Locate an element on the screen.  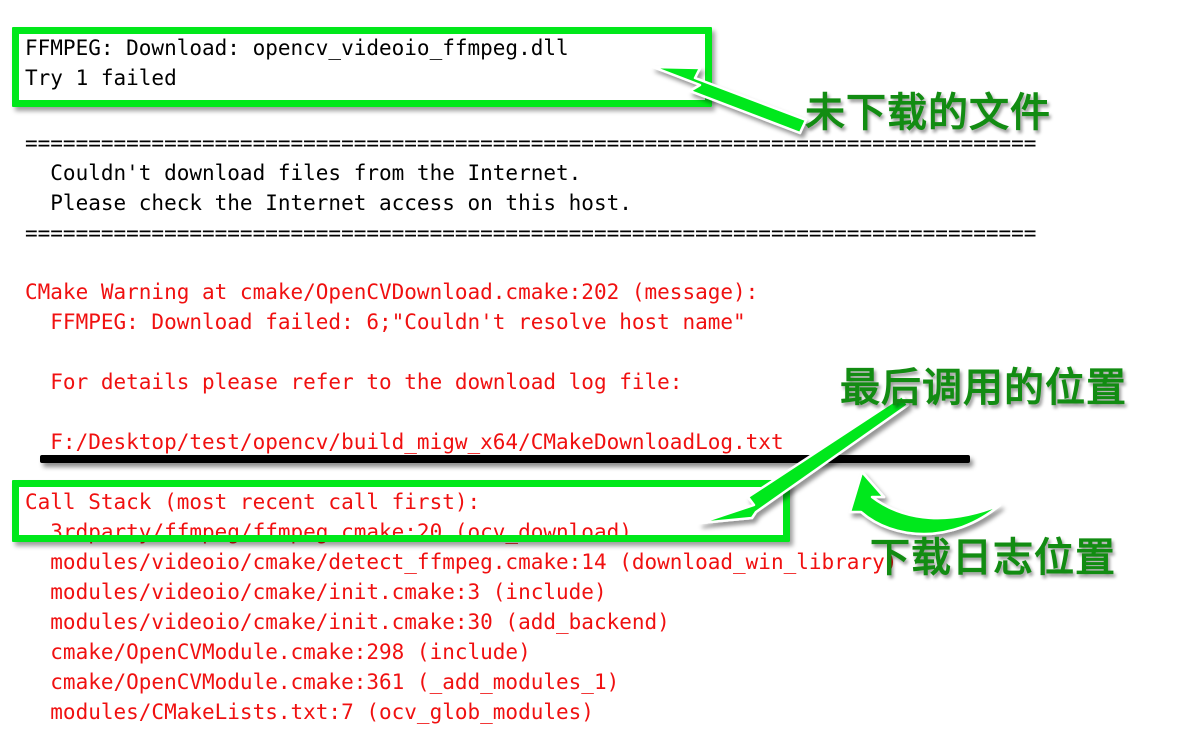
annotation-label-download-log-location: 下载日志位置 is located at coordinates (993, 558).